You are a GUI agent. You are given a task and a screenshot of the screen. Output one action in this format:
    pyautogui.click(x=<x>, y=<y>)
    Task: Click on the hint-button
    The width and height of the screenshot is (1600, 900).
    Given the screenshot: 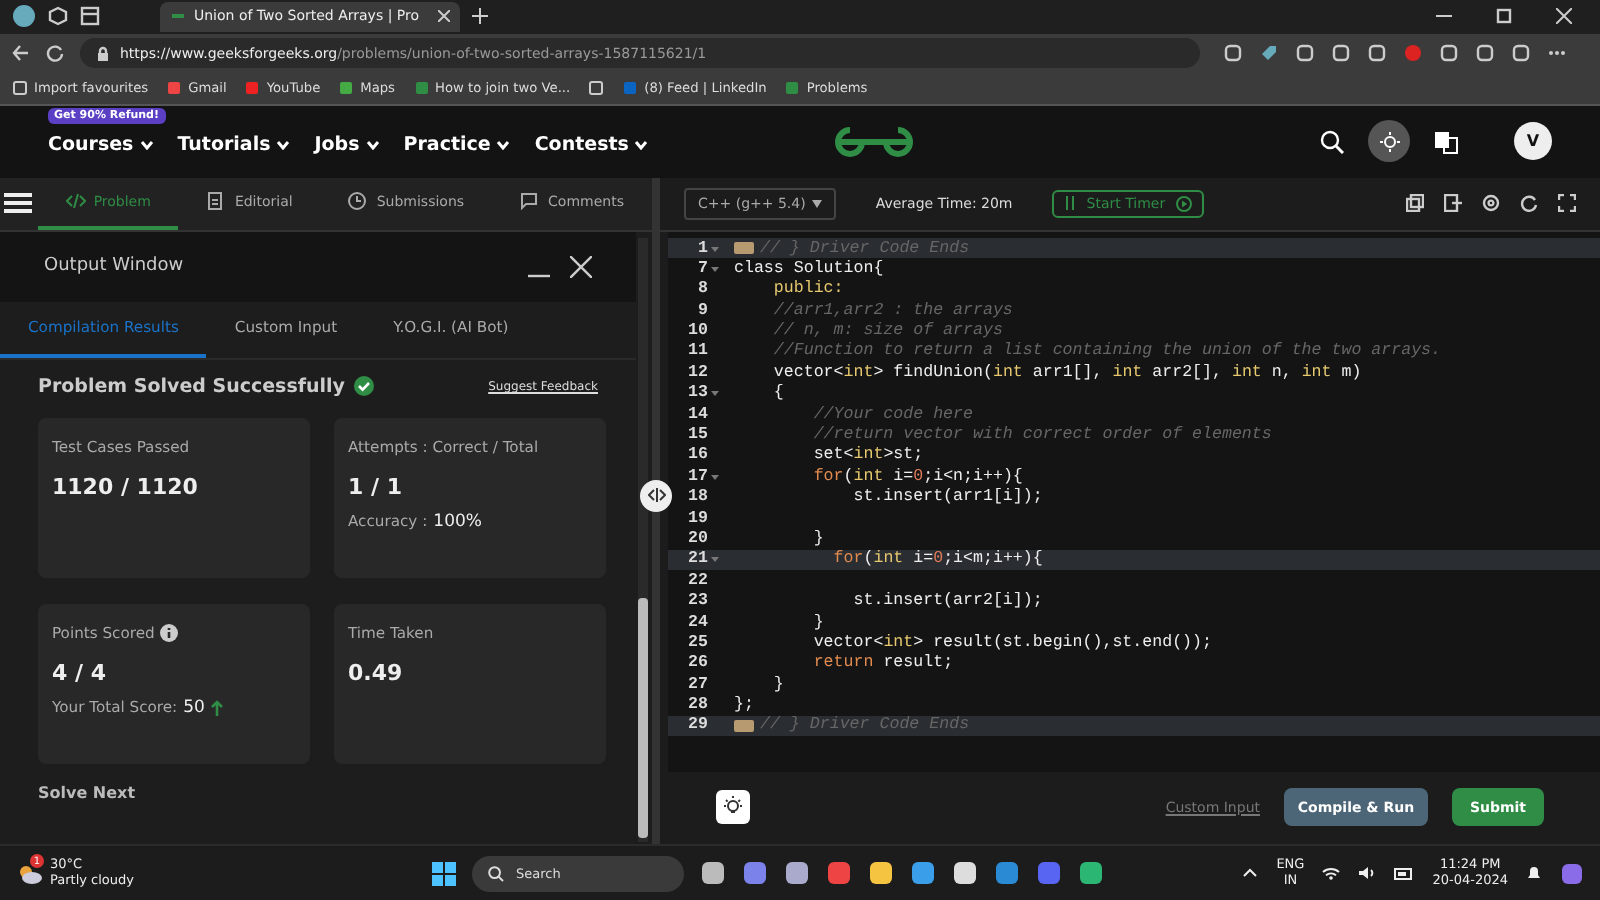 What is the action you would take?
    pyautogui.click(x=733, y=807)
    